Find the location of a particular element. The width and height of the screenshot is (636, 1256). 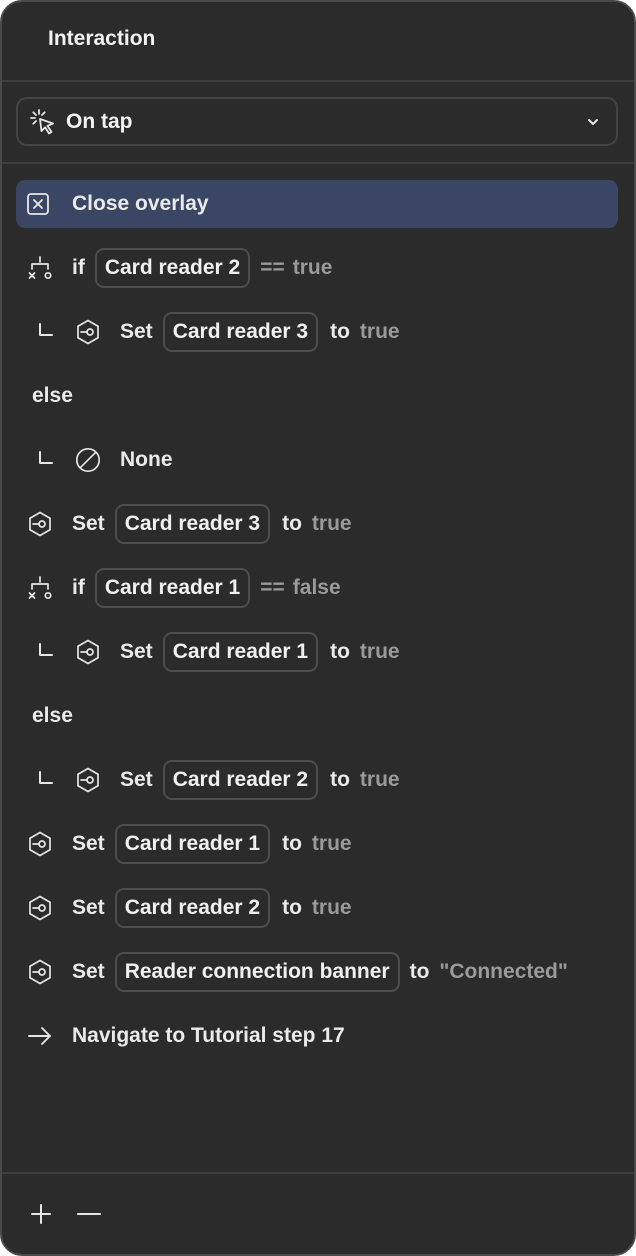

none-label: None is located at coordinates (146, 459).